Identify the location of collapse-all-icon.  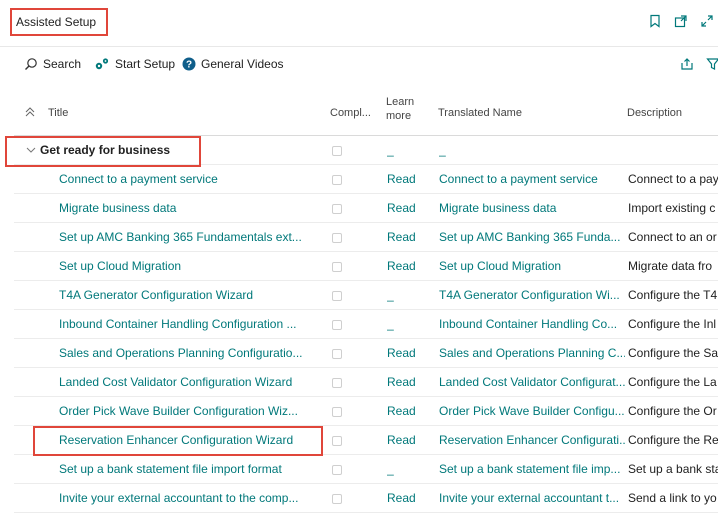
(30, 113).